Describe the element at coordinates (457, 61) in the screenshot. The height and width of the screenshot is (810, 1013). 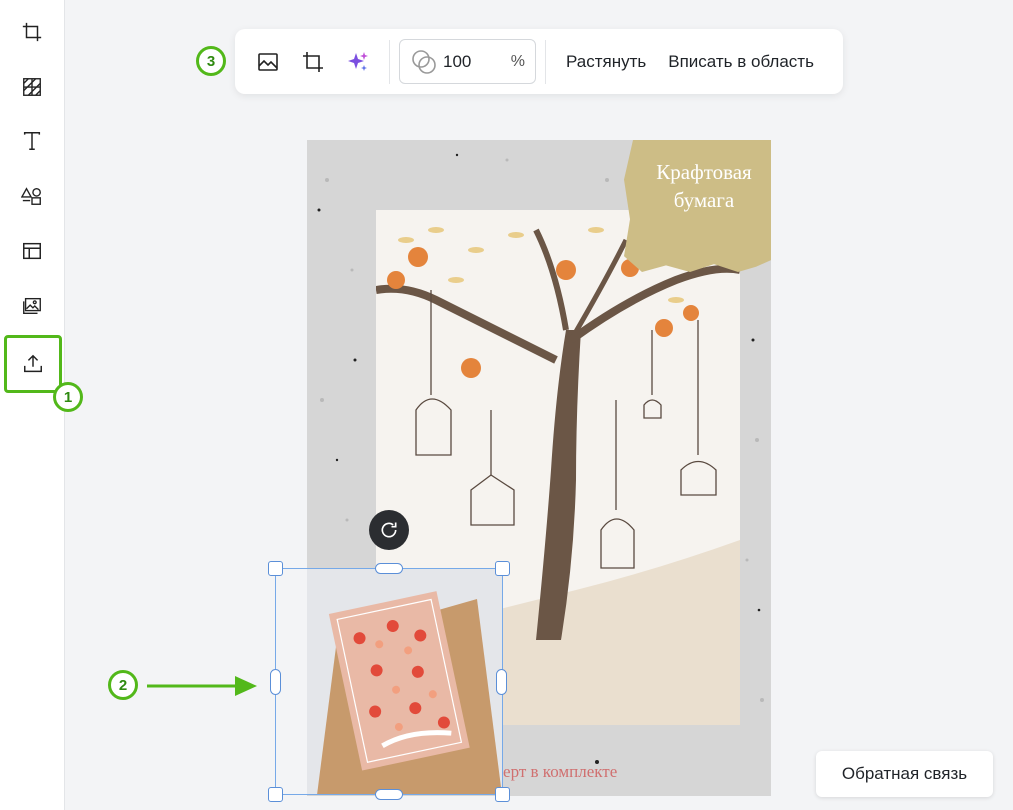
I see `opacity-value: 100` at that location.